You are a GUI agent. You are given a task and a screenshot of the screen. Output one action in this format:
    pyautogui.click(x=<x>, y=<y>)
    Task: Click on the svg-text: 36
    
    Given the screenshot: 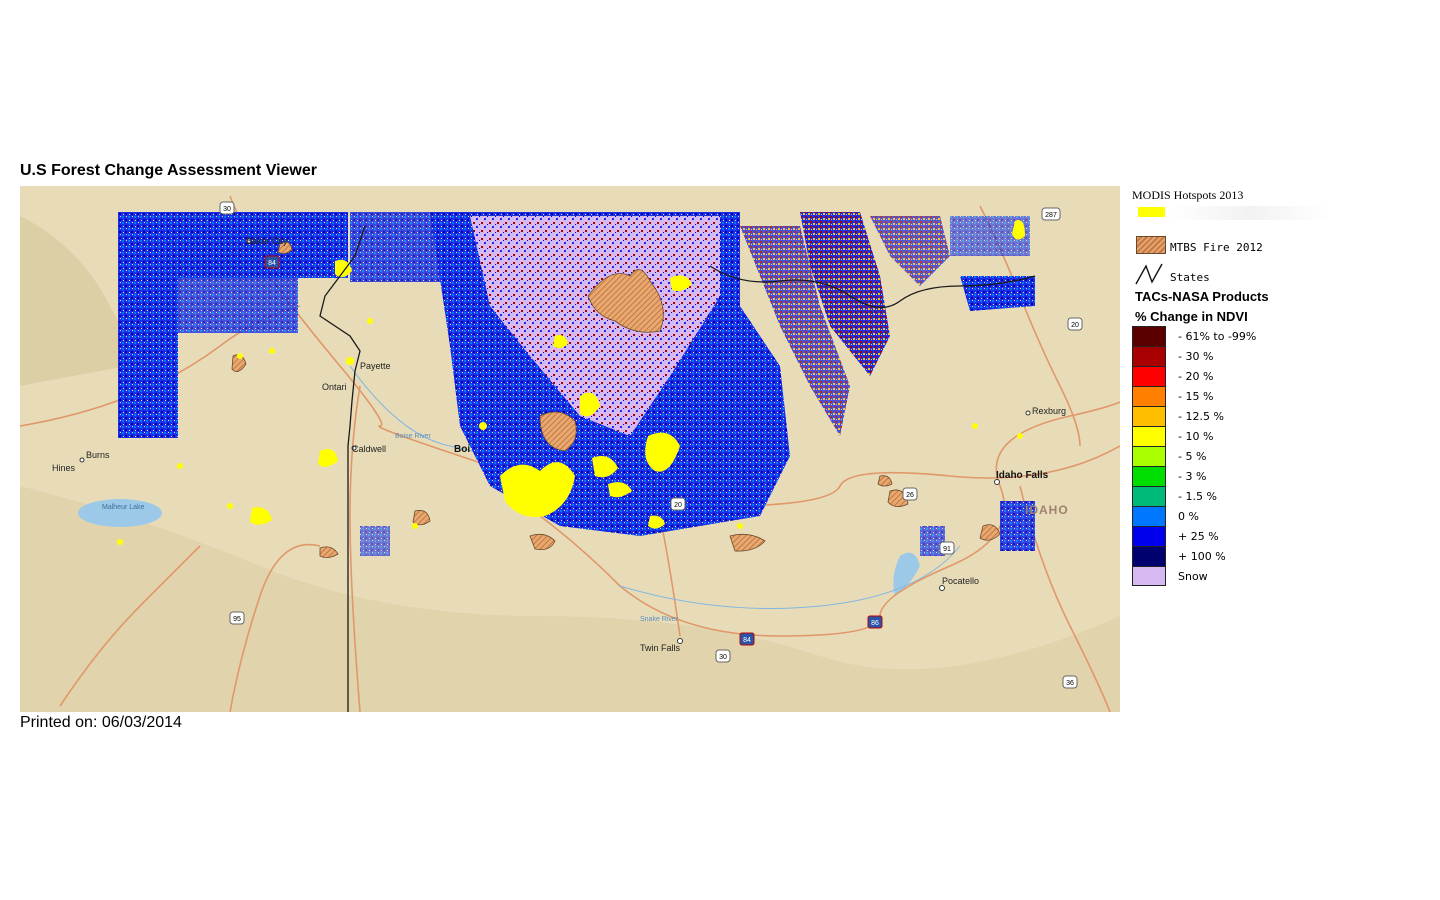 What is the action you would take?
    pyautogui.click(x=1070, y=683)
    